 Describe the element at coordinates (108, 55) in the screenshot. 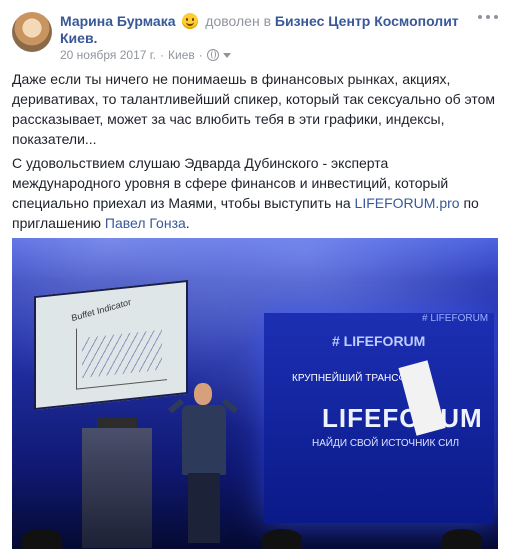

I see `post-date: 20 ноября 2017 г.` at that location.